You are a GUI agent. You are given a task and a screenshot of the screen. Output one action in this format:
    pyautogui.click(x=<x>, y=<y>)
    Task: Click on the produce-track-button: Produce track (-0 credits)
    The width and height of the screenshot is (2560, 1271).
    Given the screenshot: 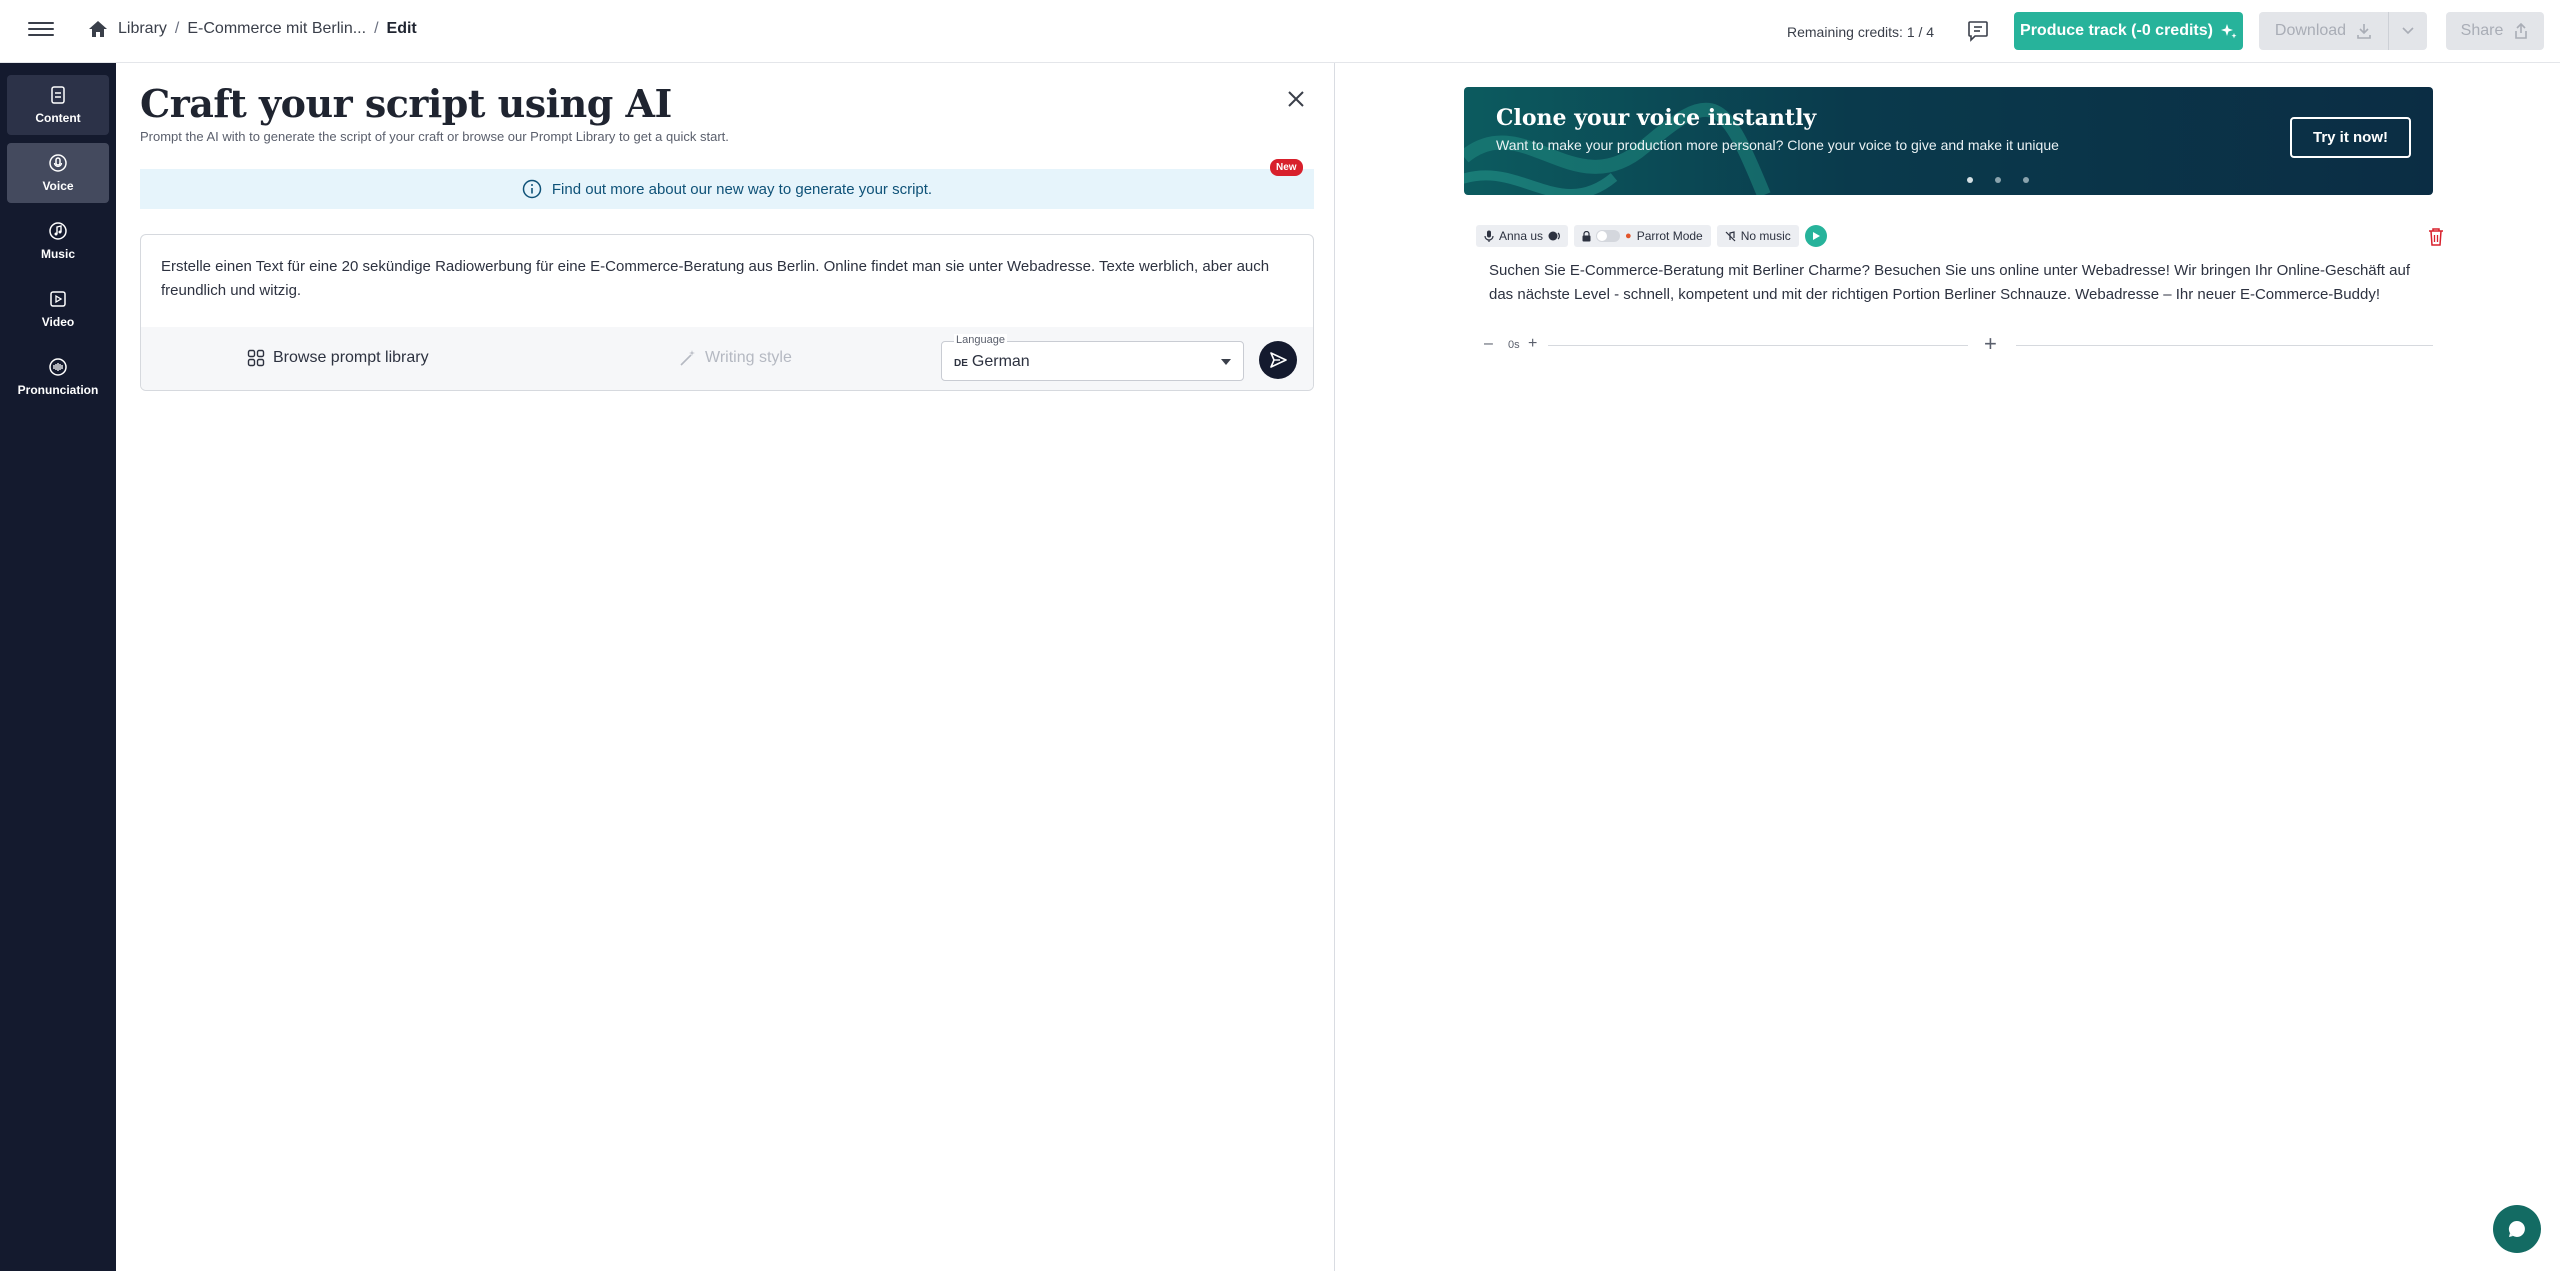 What is the action you would take?
    pyautogui.click(x=2128, y=31)
    